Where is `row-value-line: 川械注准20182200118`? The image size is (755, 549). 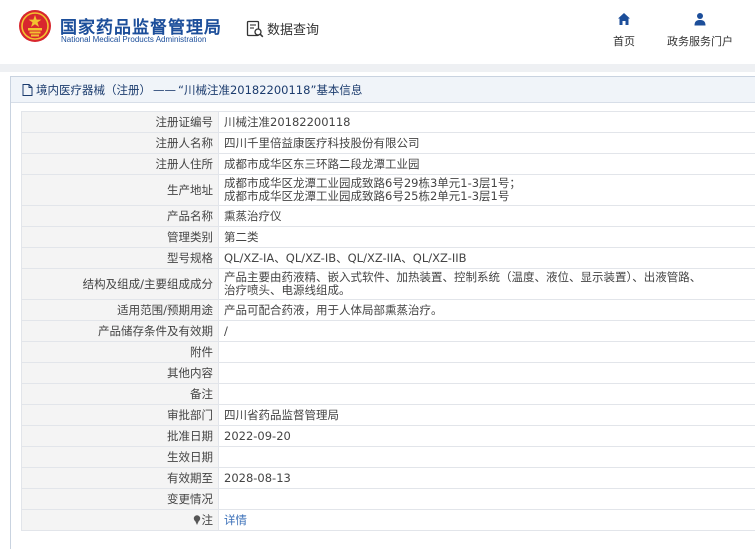 row-value-line: 川械注准20182200118 is located at coordinates (287, 121).